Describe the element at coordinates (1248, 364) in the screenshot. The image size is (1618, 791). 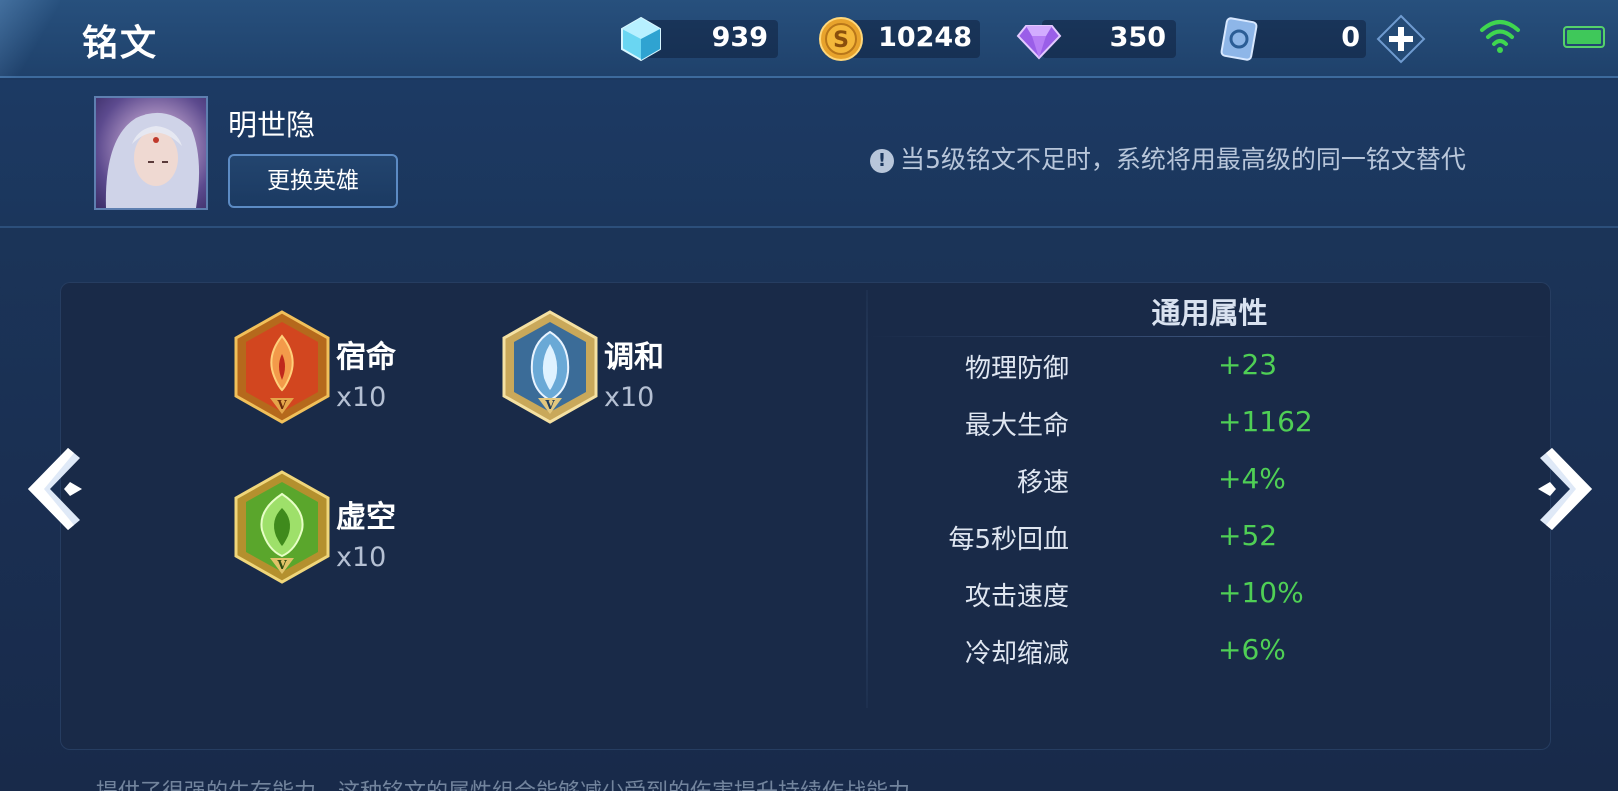
I see `attribute-value: +23` at that location.